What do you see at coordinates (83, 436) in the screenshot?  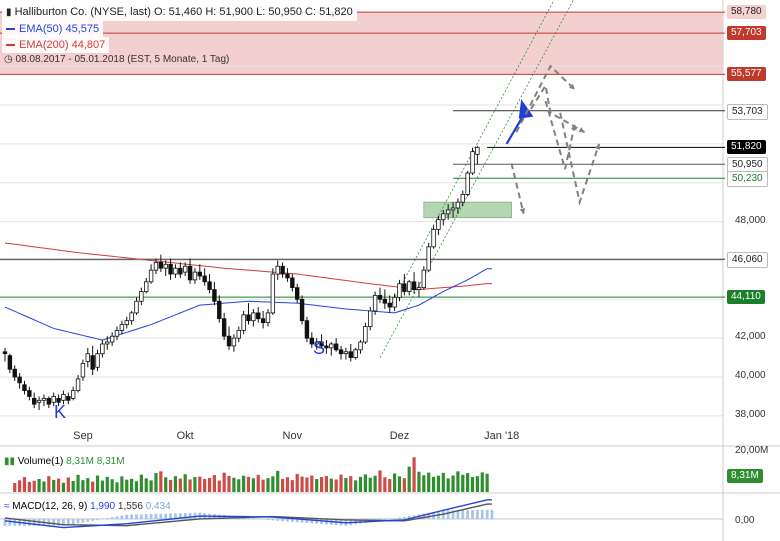 I see `time-tick: Sep` at bounding box center [83, 436].